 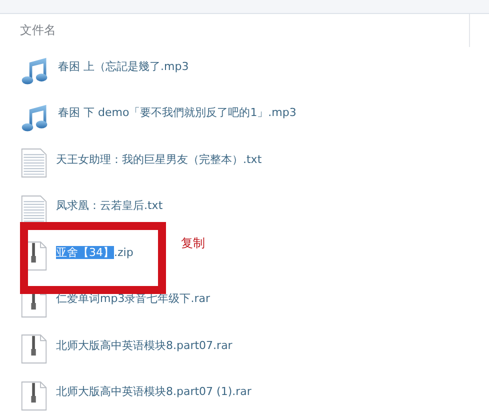 What do you see at coordinates (109, 206) in the screenshot?
I see `file-name: 凤求凰：云若皇后.txt` at bounding box center [109, 206].